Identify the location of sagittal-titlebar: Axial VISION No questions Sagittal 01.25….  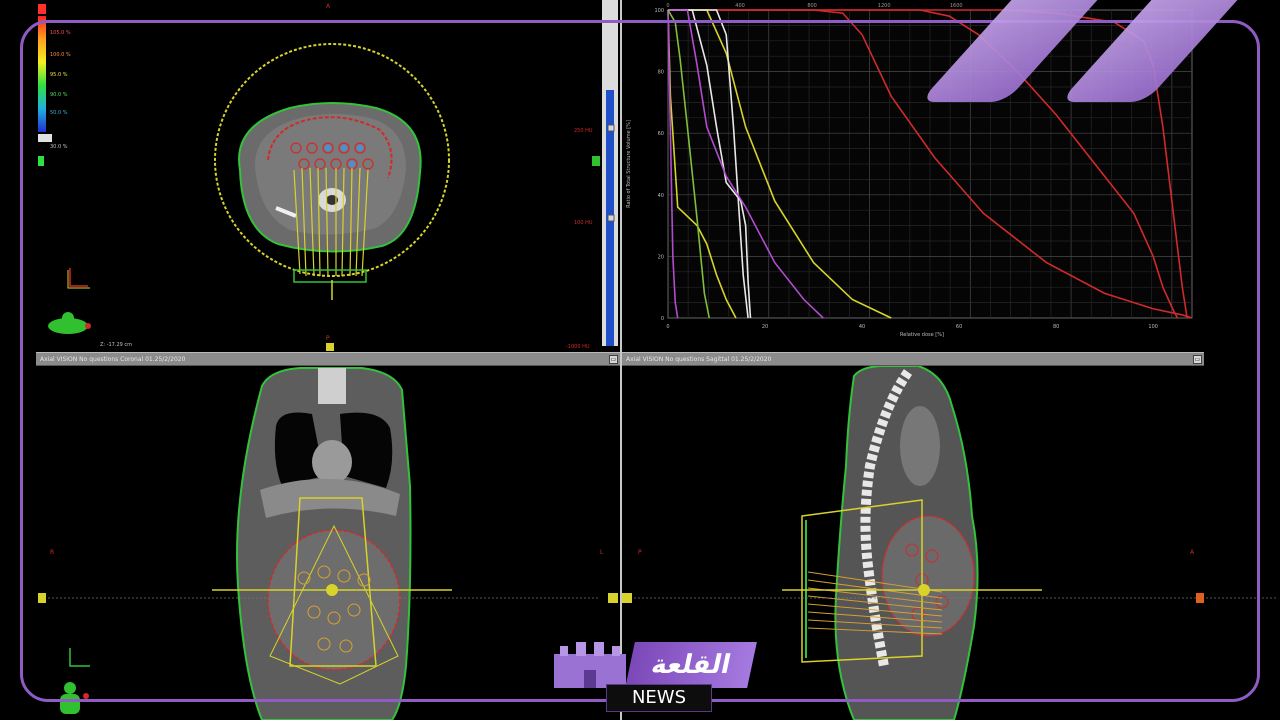
(913, 359).